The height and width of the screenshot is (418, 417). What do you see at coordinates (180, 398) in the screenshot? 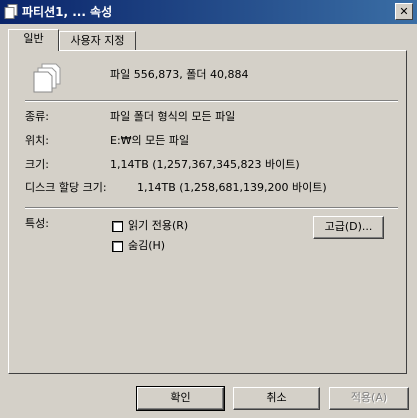
I see `ok-button: 확인` at bounding box center [180, 398].